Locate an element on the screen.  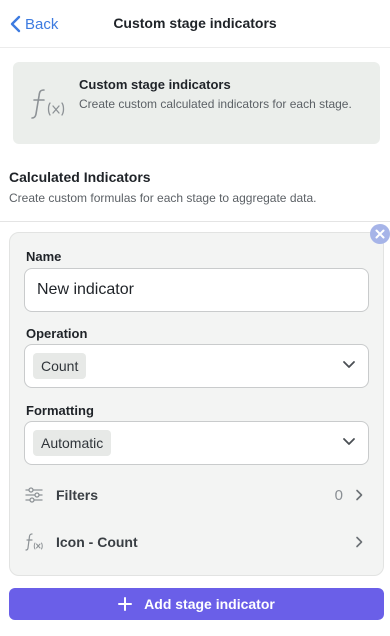
filters-count: 0 is located at coordinates (338, 495).